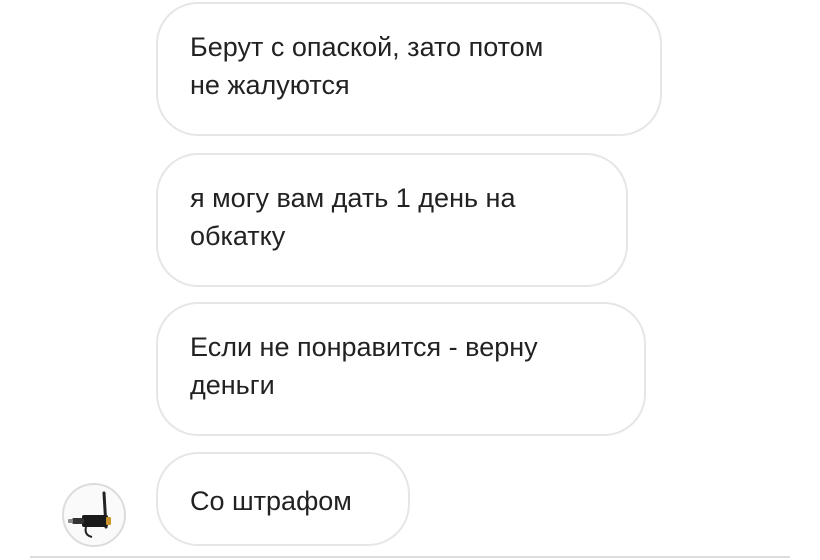 This screenshot has height=560, width=820. I want to click on message-bubble: я могу вам дать 1 день на обкатку, so click(392, 220).